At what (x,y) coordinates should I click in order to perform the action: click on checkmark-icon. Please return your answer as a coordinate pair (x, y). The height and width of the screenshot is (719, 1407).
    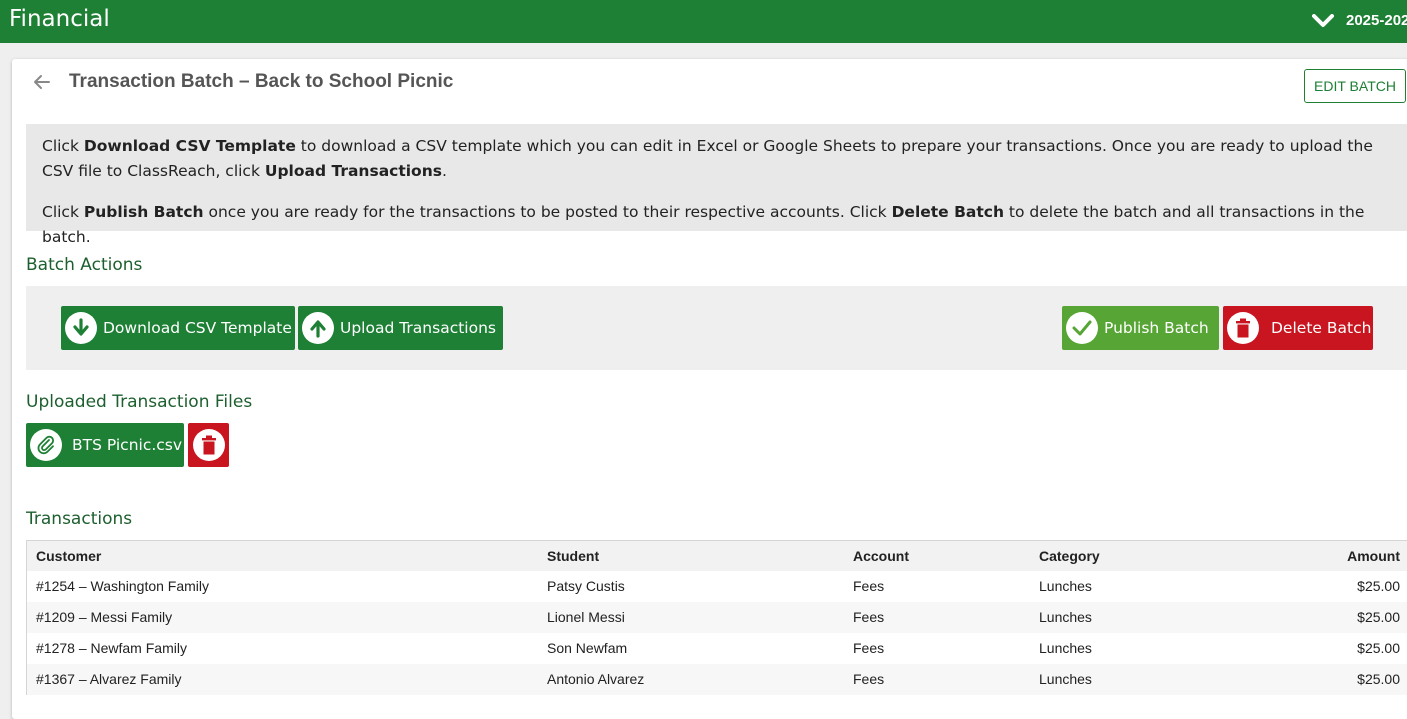
    Looking at the image, I should click on (1082, 328).